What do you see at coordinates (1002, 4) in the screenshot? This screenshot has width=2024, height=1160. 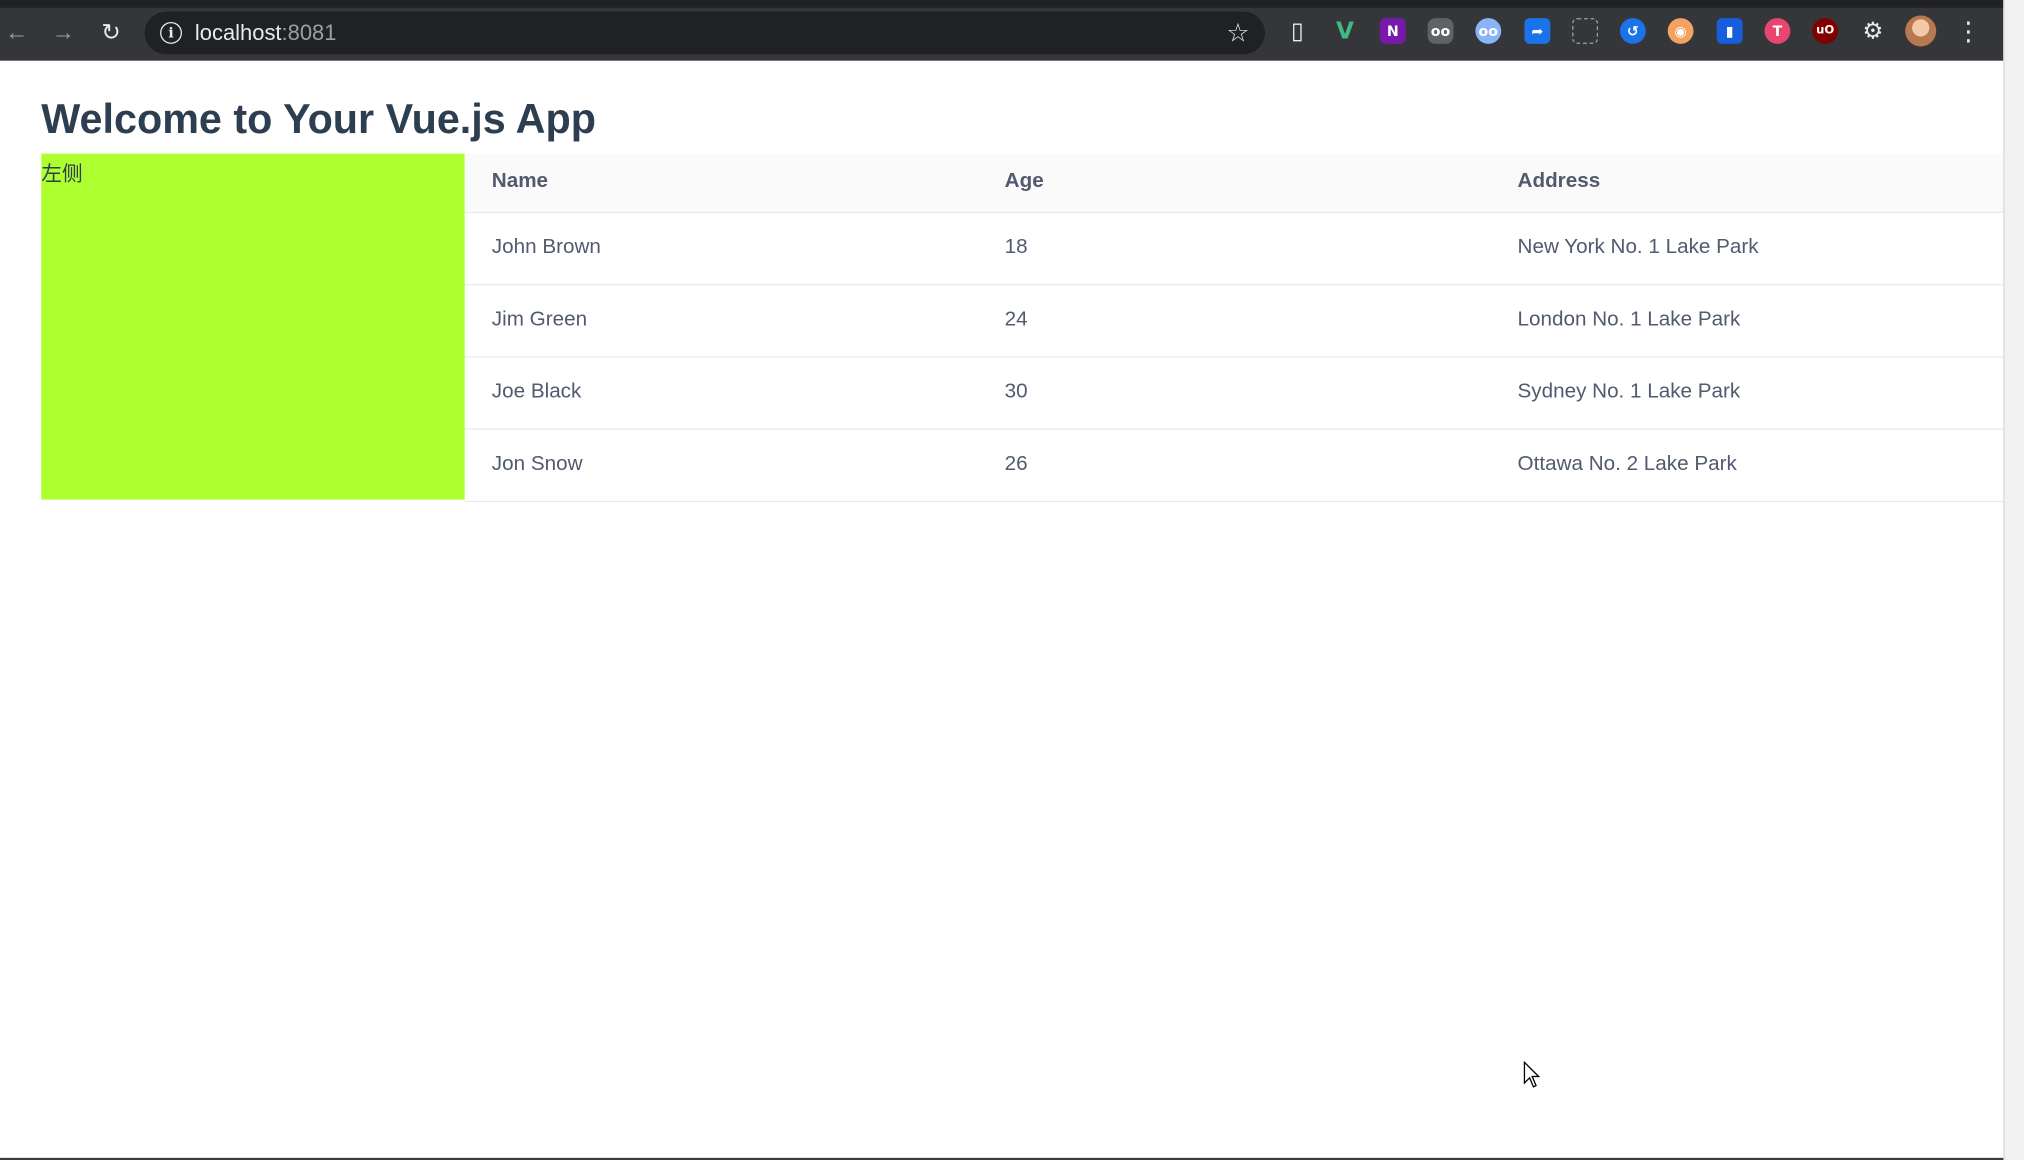 I see `tab-strip` at bounding box center [1002, 4].